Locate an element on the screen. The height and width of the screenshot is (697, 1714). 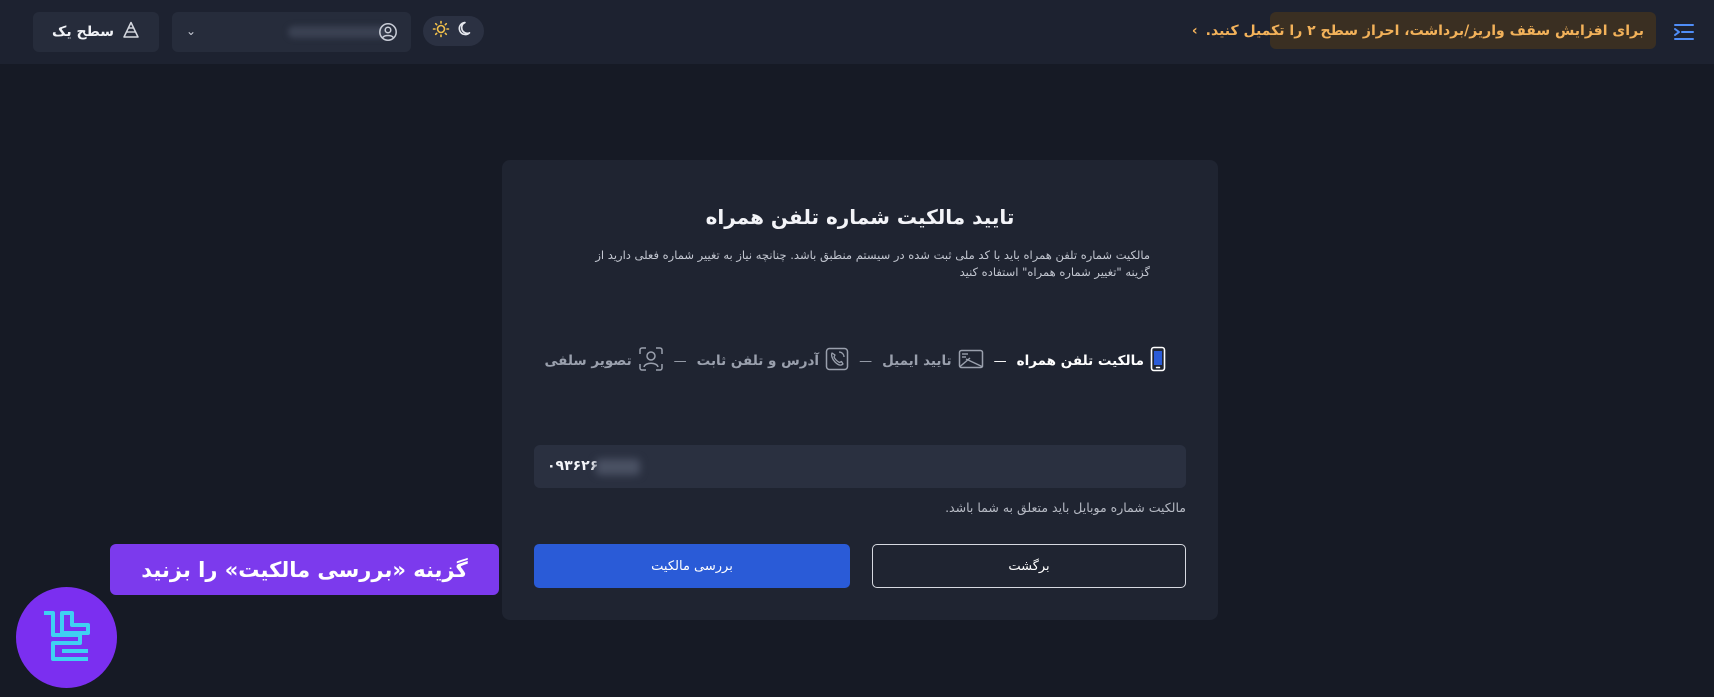
check-ownership-button: بررسی مالکیت is located at coordinates (692, 566).